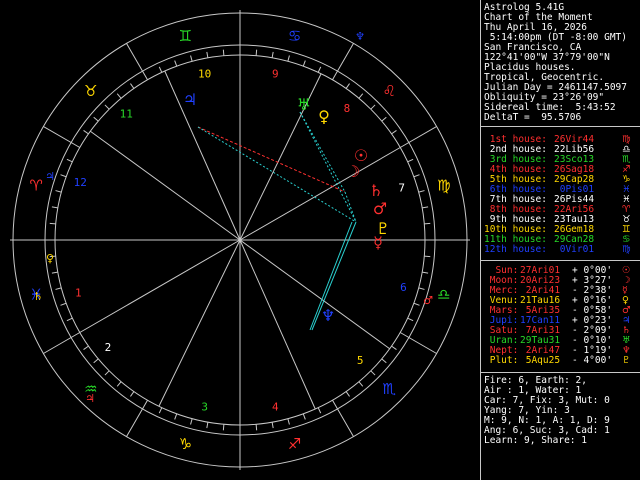 This screenshot has width=640, height=480. Describe the element at coordinates (353, 171) in the screenshot. I see `planet-icon: ☽` at that location.